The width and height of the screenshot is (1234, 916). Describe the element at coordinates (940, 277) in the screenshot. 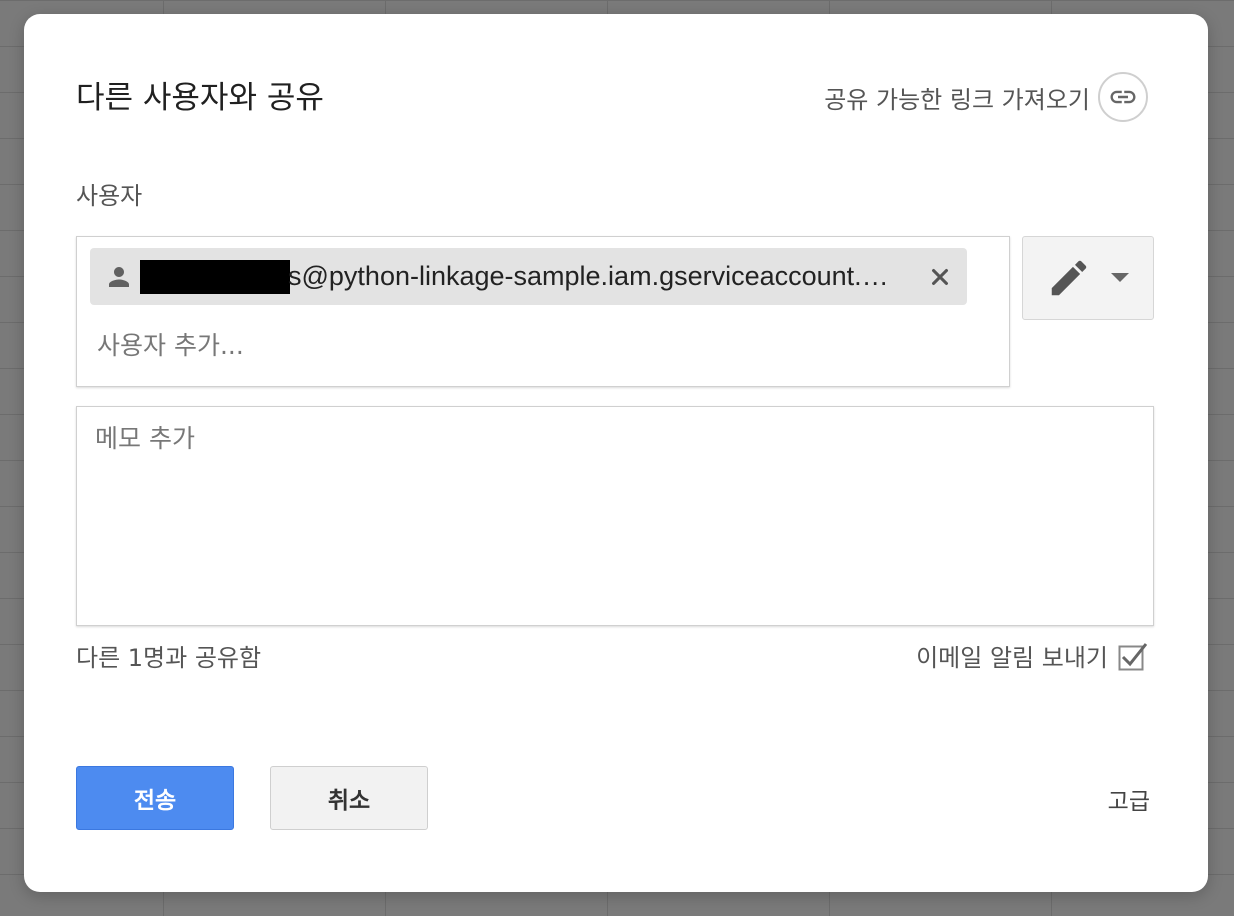

I see `remove-chip-icon` at that location.